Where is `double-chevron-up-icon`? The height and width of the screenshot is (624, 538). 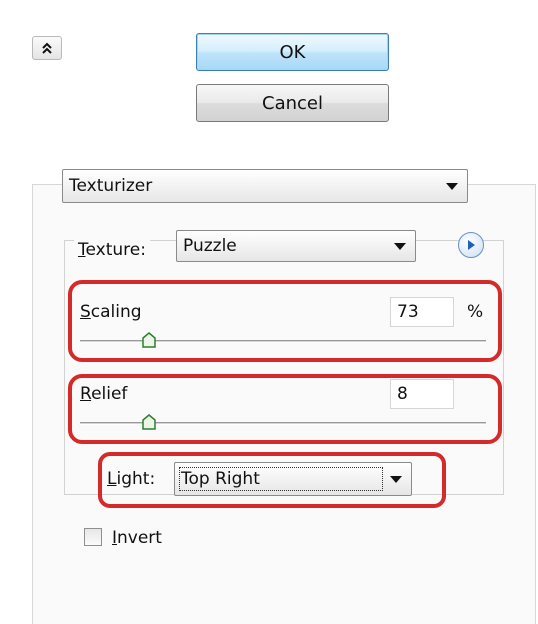 double-chevron-up-icon is located at coordinates (47, 48).